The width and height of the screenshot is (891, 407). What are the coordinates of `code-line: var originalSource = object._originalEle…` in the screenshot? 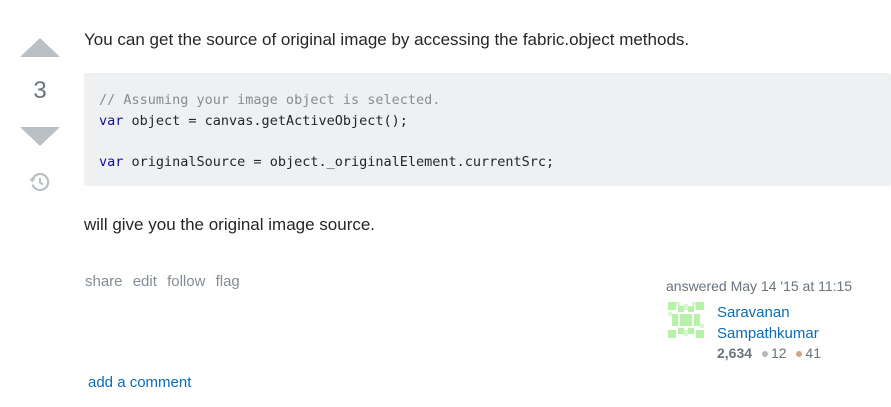 It's located at (495, 162).